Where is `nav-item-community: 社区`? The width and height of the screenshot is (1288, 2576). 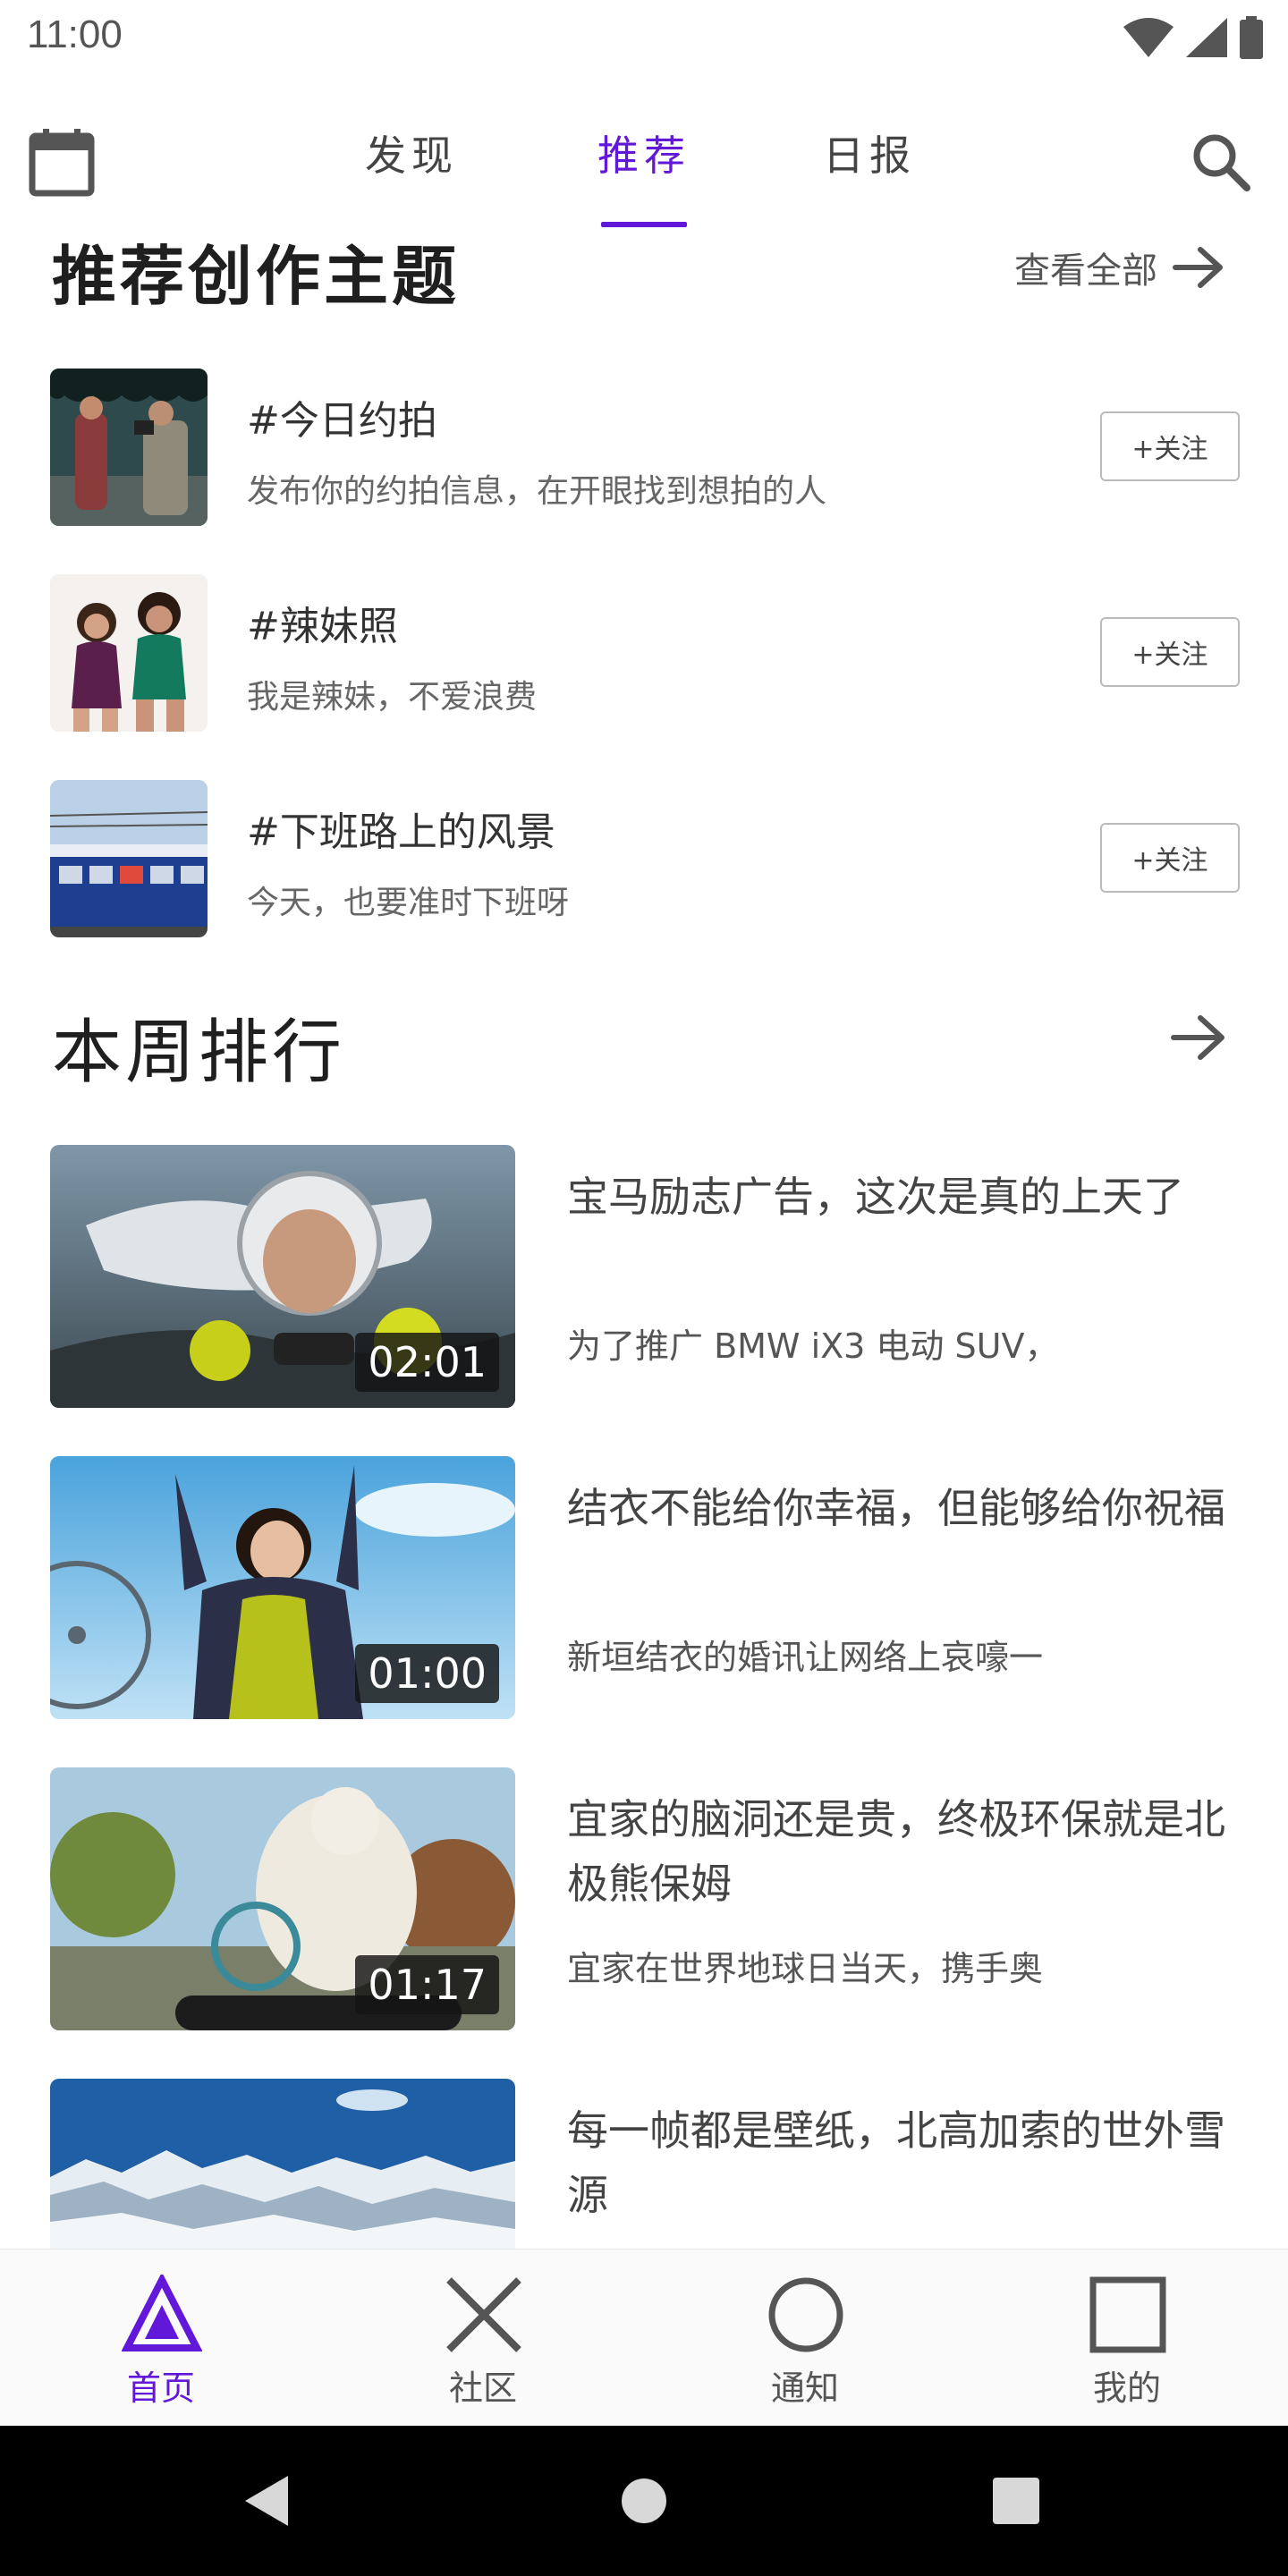
nav-item-community: 社区 is located at coordinates (483, 2338).